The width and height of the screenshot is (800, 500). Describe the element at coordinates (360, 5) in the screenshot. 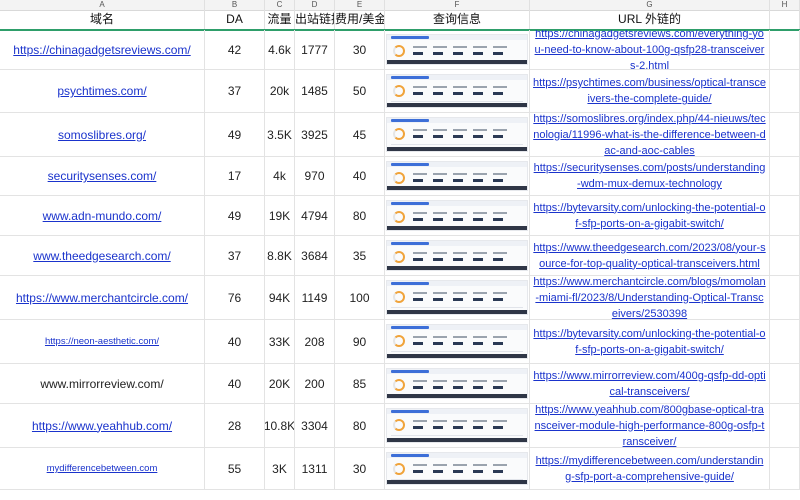

I see `col-header-e: E` at that location.